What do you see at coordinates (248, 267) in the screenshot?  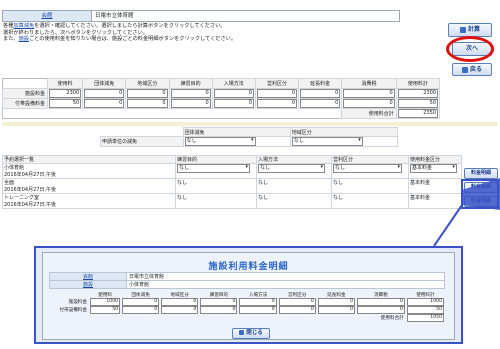 I see `modal-title: 施設利用料金明細` at bounding box center [248, 267].